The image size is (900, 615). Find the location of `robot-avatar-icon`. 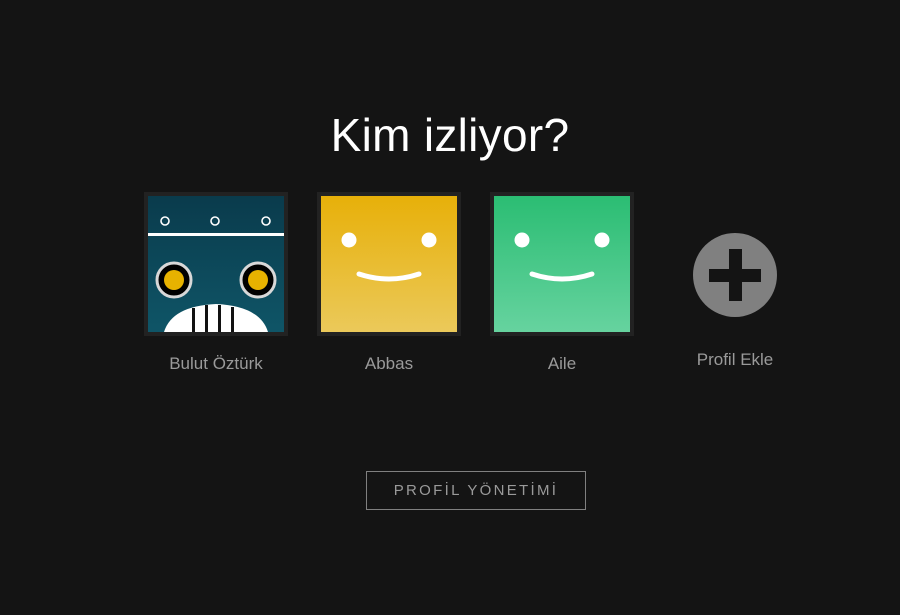

robot-avatar-icon is located at coordinates (216, 264).